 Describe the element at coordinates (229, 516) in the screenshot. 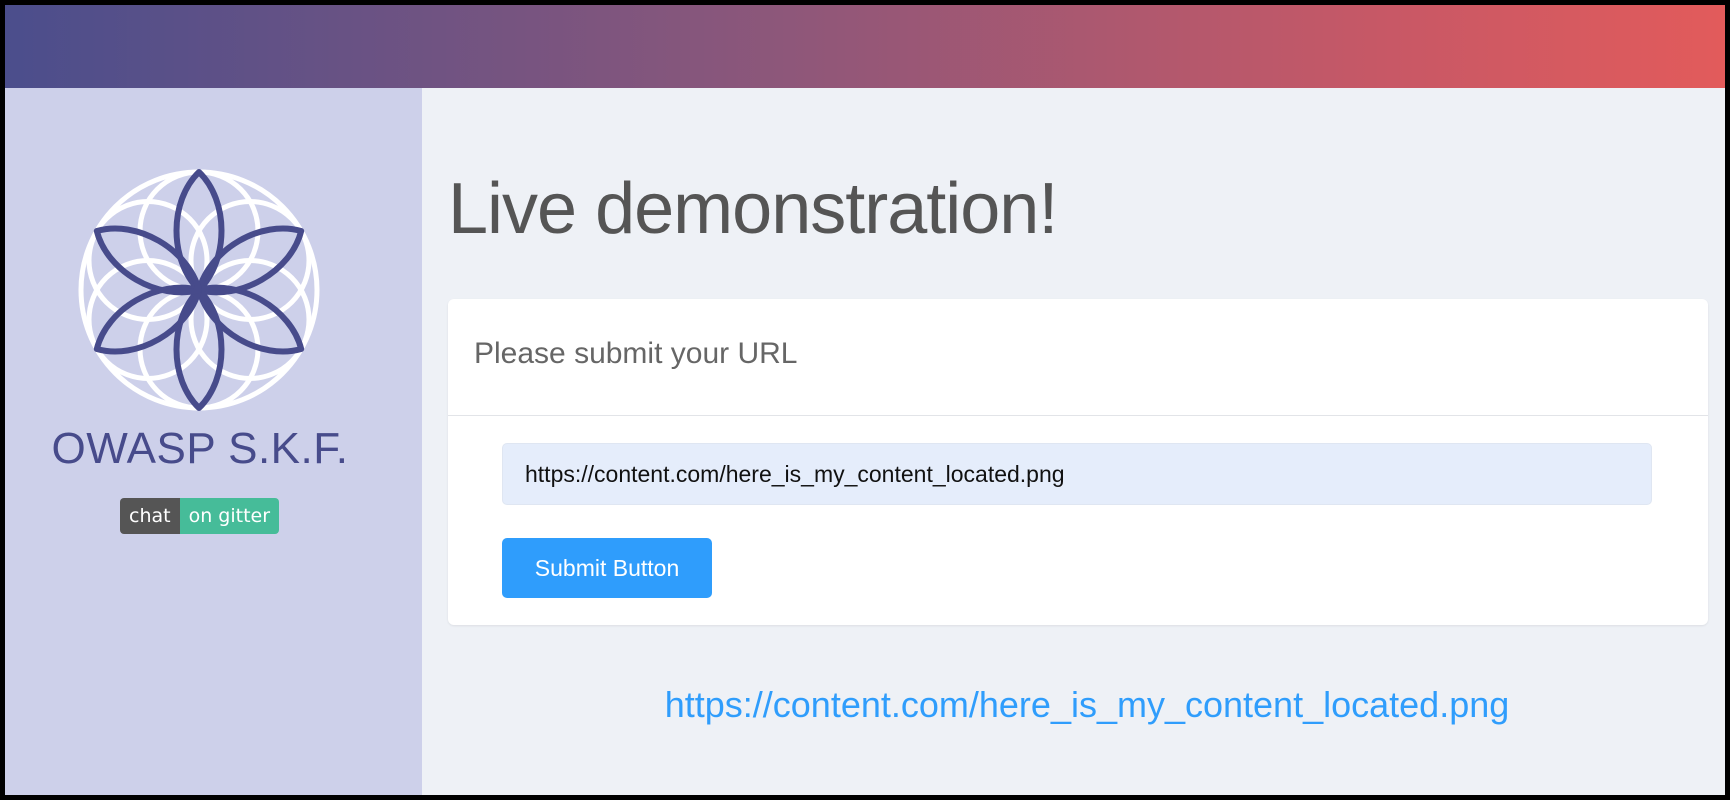

I see `badge-gitter-label: on gitter` at that location.